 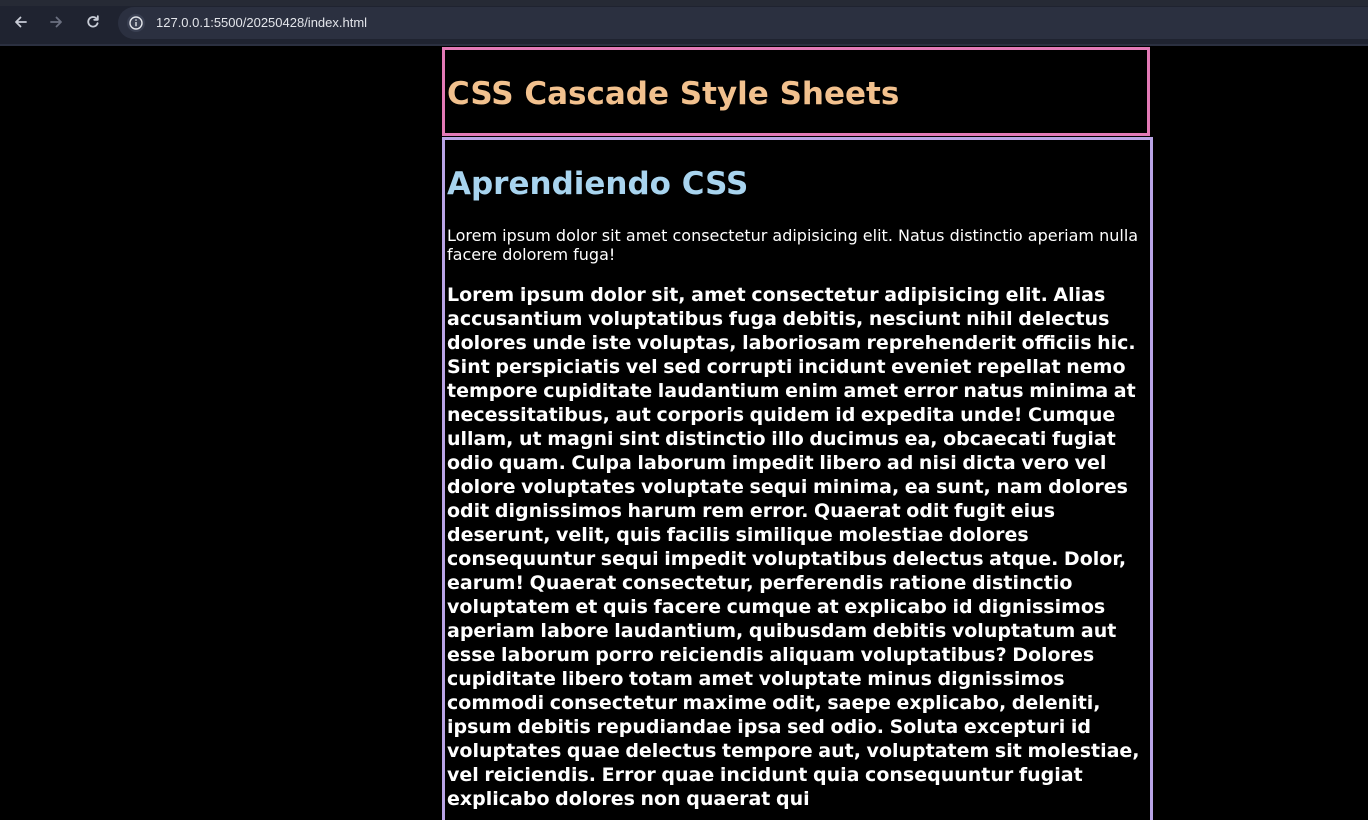 I want to click on info-glyph, so click(x=136, y=23).